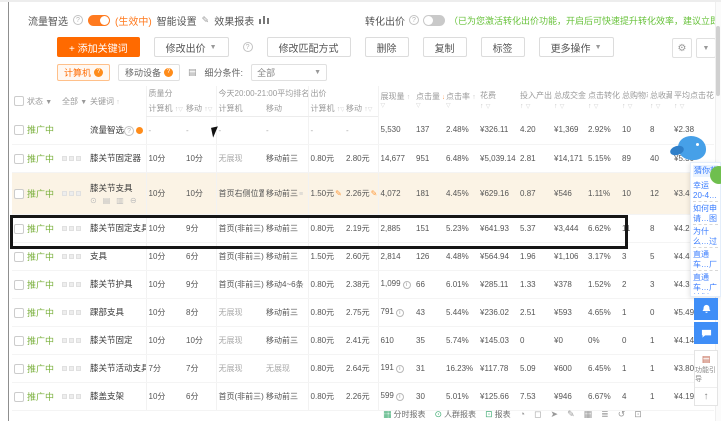  I want to click on settings-gear-button: ⚙, so click(682, 48).